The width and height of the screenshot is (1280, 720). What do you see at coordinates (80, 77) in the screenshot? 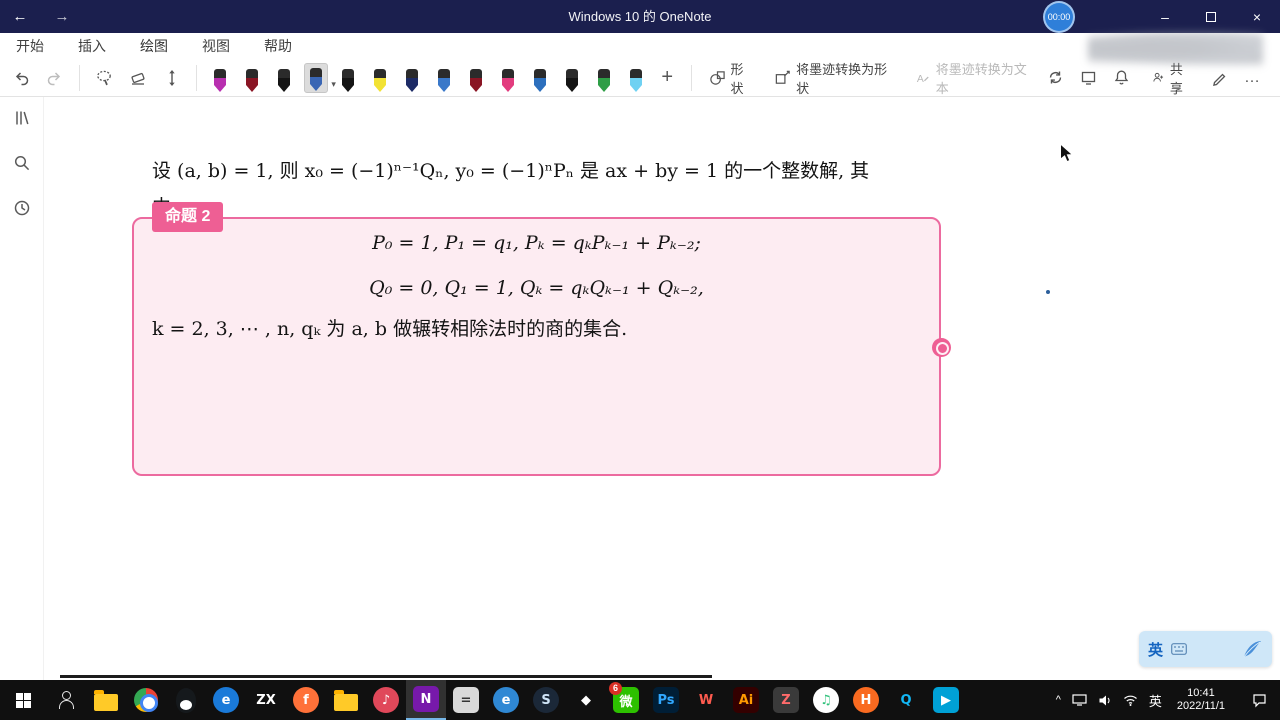
I see `toolbar-divider` at bounding box center [80, 77].